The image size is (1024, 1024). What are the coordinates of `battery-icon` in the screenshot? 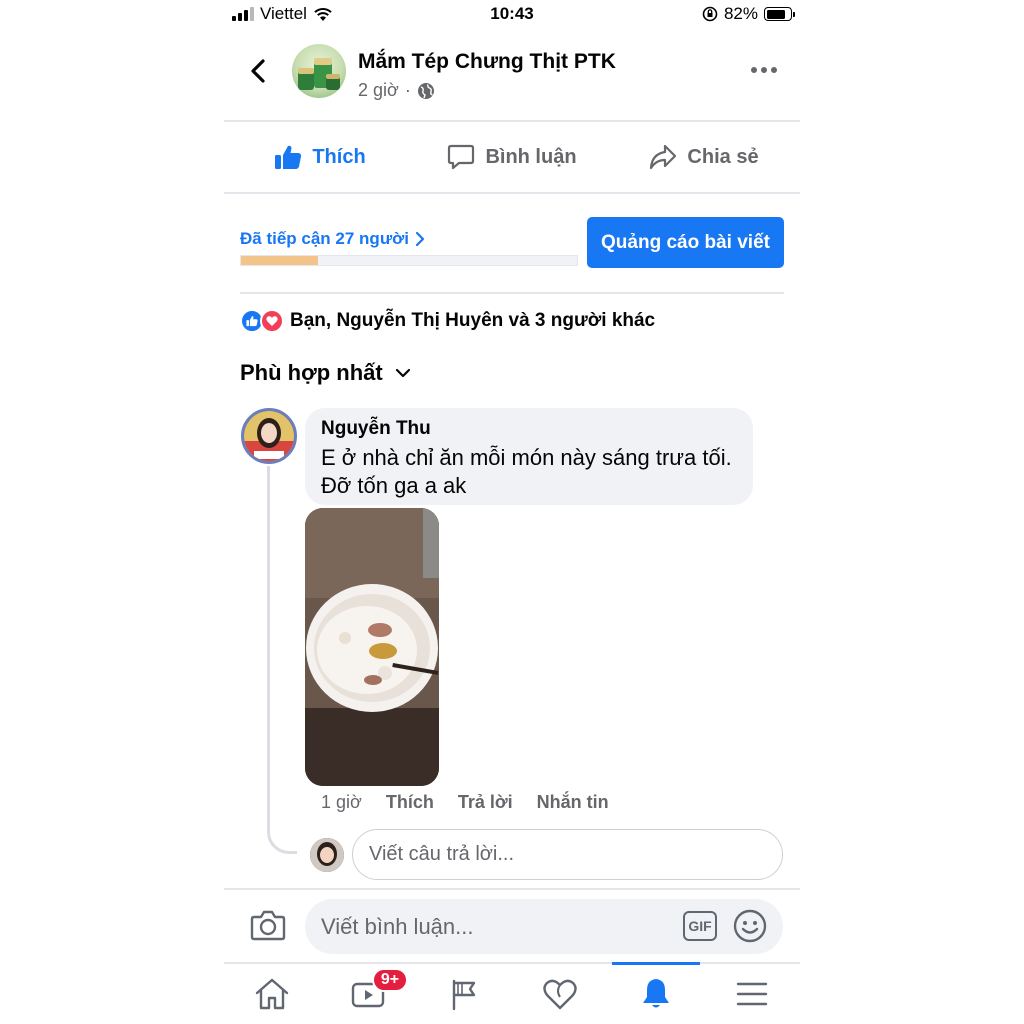 It's located at (779, 14).